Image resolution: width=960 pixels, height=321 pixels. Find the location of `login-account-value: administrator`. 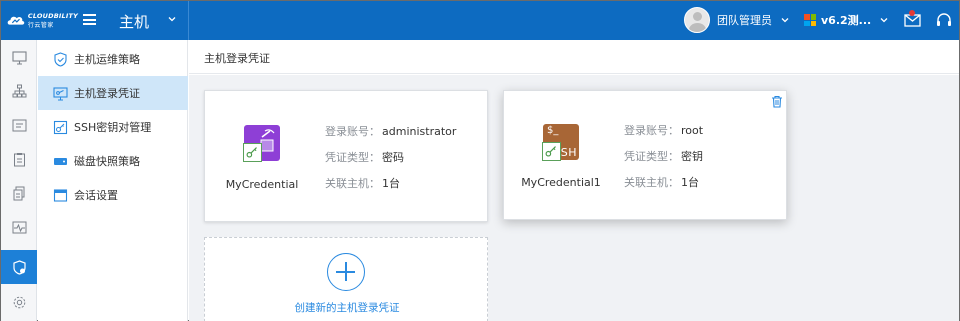

login-account-value: administrator is located at coordinates (419, 131).